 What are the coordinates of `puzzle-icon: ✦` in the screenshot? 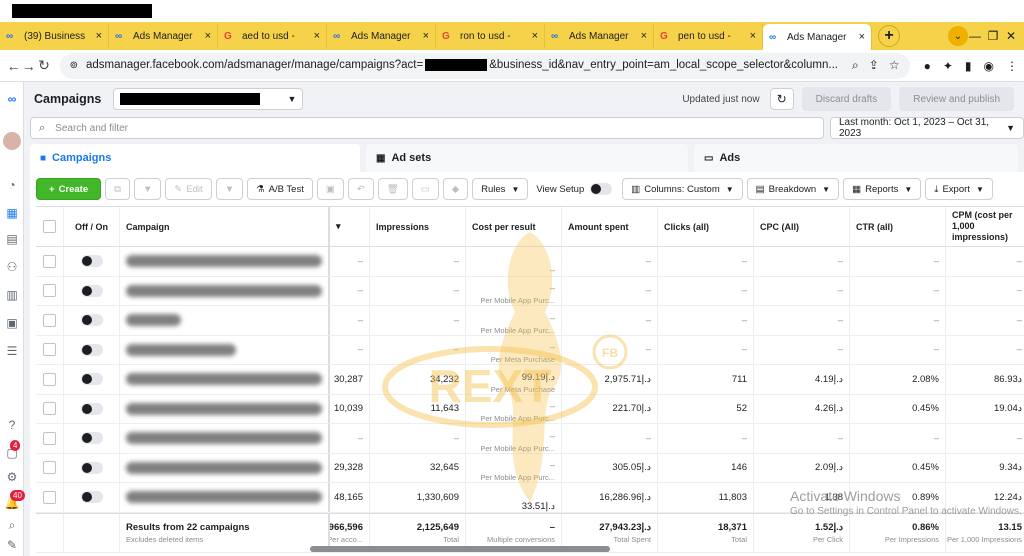 It's located at (948, 66).